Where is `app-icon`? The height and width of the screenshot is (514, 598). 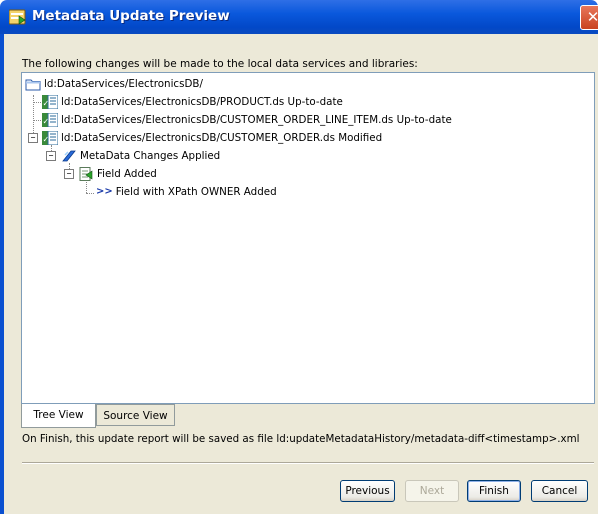 app-icon is located at coordinates (17, 17).